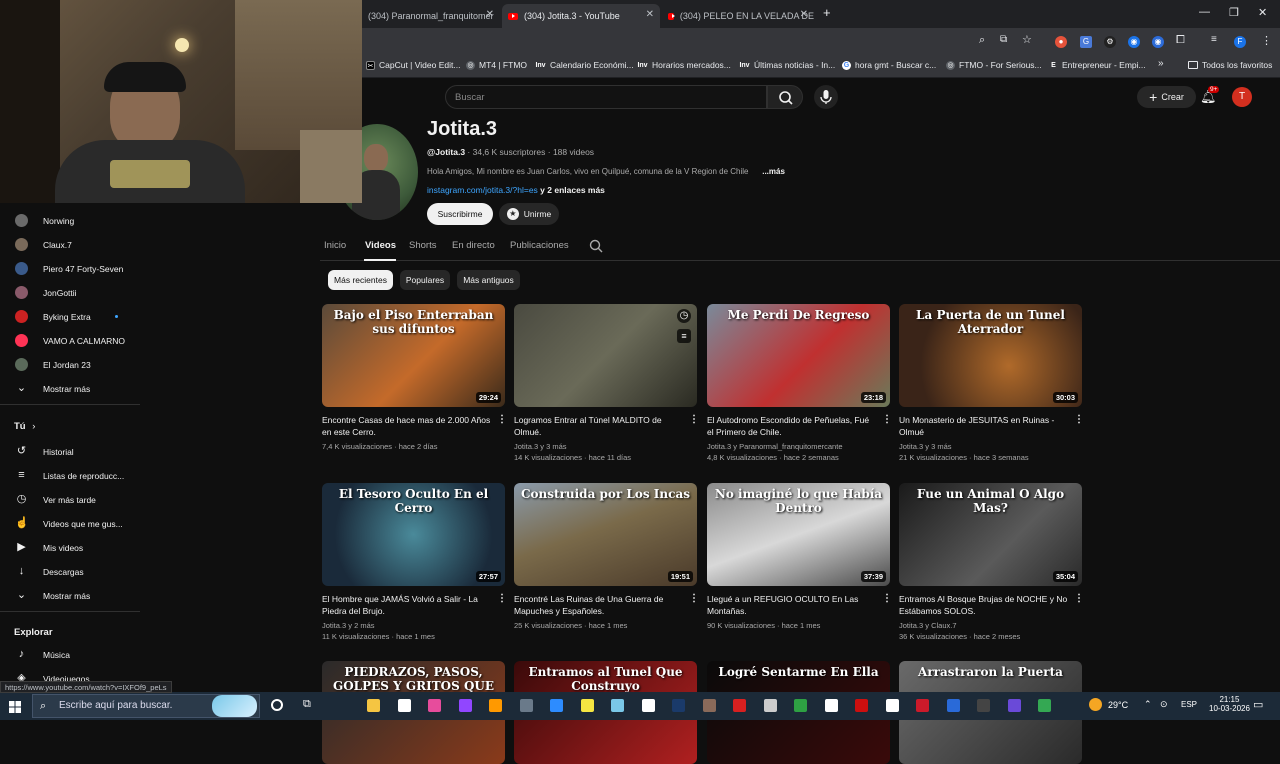 The width and height of the screenshot is (1280, 764). Describe the element at coordinates (1262, 12) in the screenshot. I see `close-window-icon: ✕` at that location.